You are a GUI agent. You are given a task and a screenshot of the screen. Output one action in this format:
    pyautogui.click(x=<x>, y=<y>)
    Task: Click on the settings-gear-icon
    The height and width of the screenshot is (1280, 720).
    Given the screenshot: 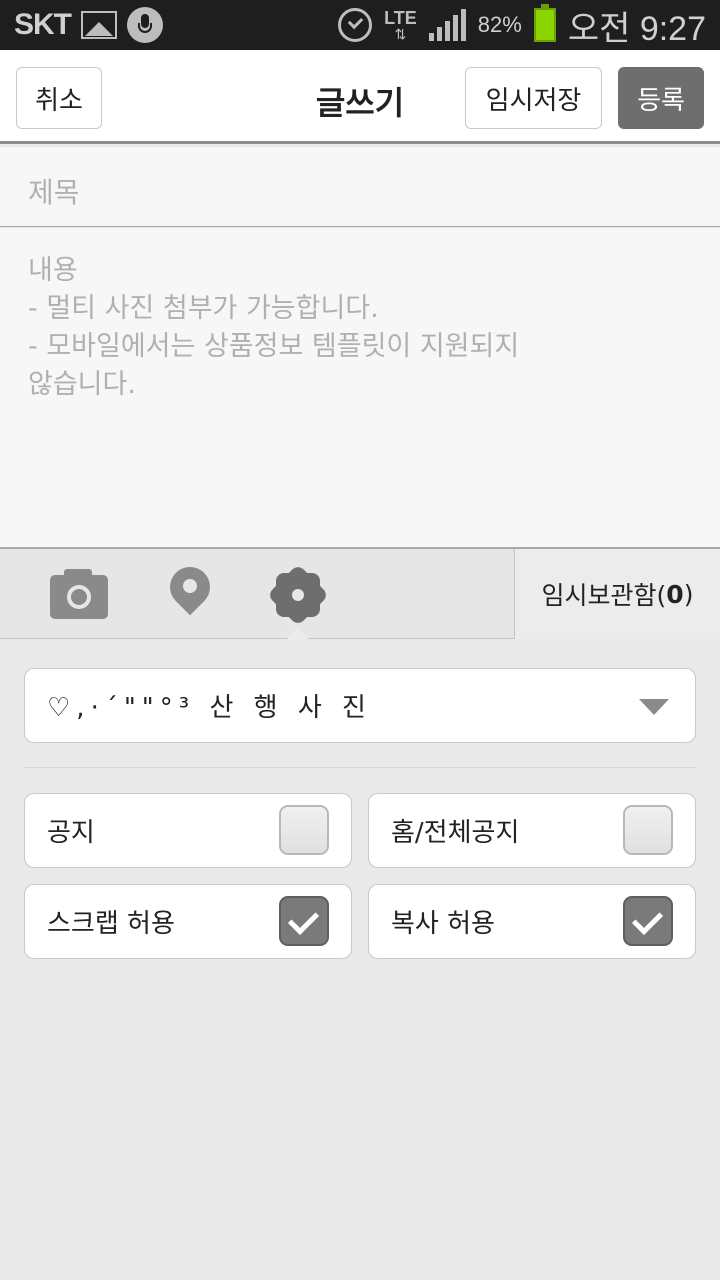 What is the action you would take?
    pyautogui.click(x=298, y=595)
    